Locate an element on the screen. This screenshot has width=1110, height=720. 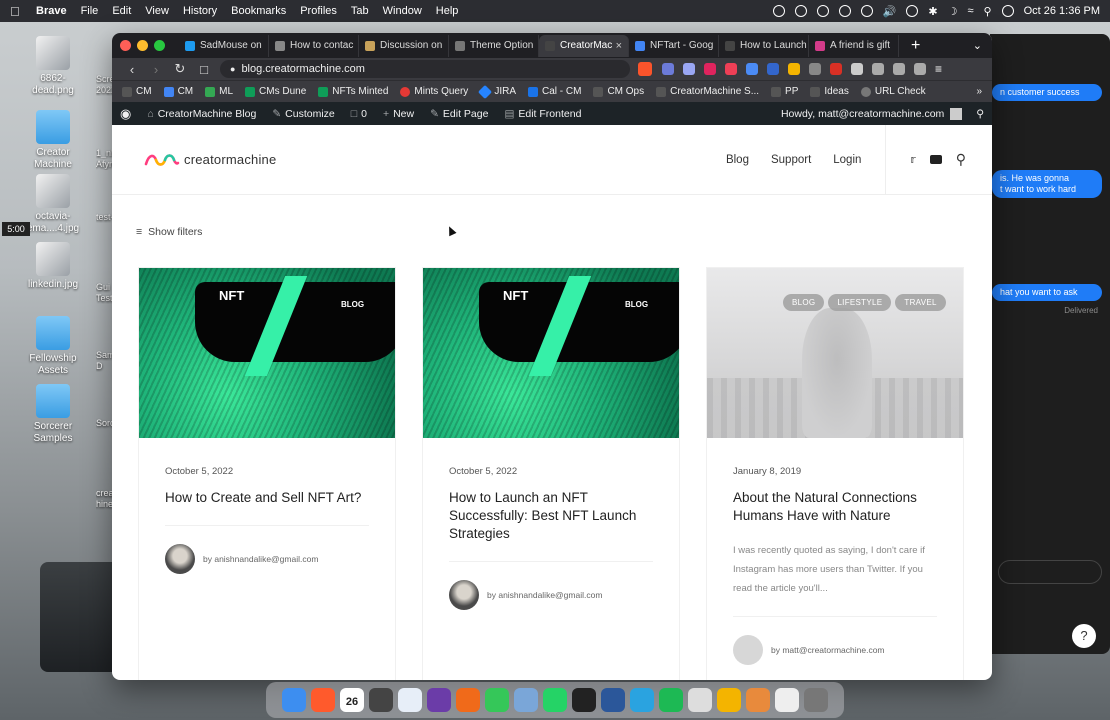
menu-view: View is located at coordinates (157, 11).